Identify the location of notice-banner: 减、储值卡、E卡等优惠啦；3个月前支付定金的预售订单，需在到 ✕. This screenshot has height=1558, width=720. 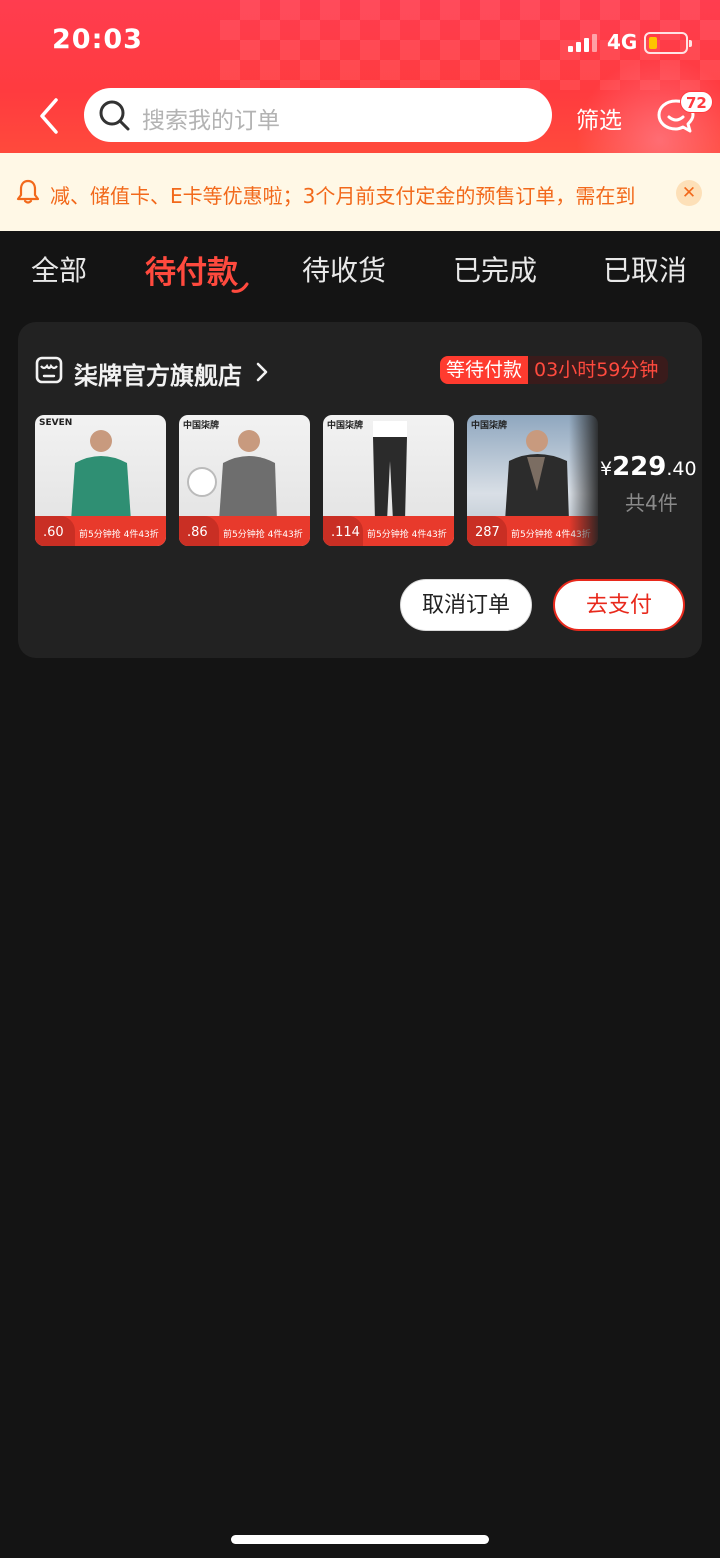
(360, 192).